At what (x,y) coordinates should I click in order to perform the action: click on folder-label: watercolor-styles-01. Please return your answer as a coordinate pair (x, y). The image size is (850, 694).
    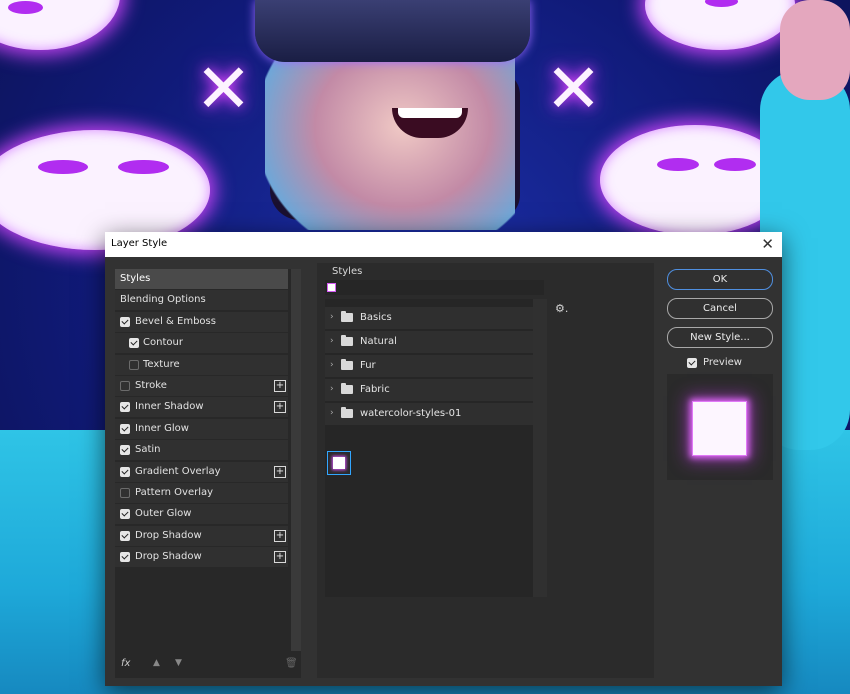
    Looking at the image, I should click on (411, 413).